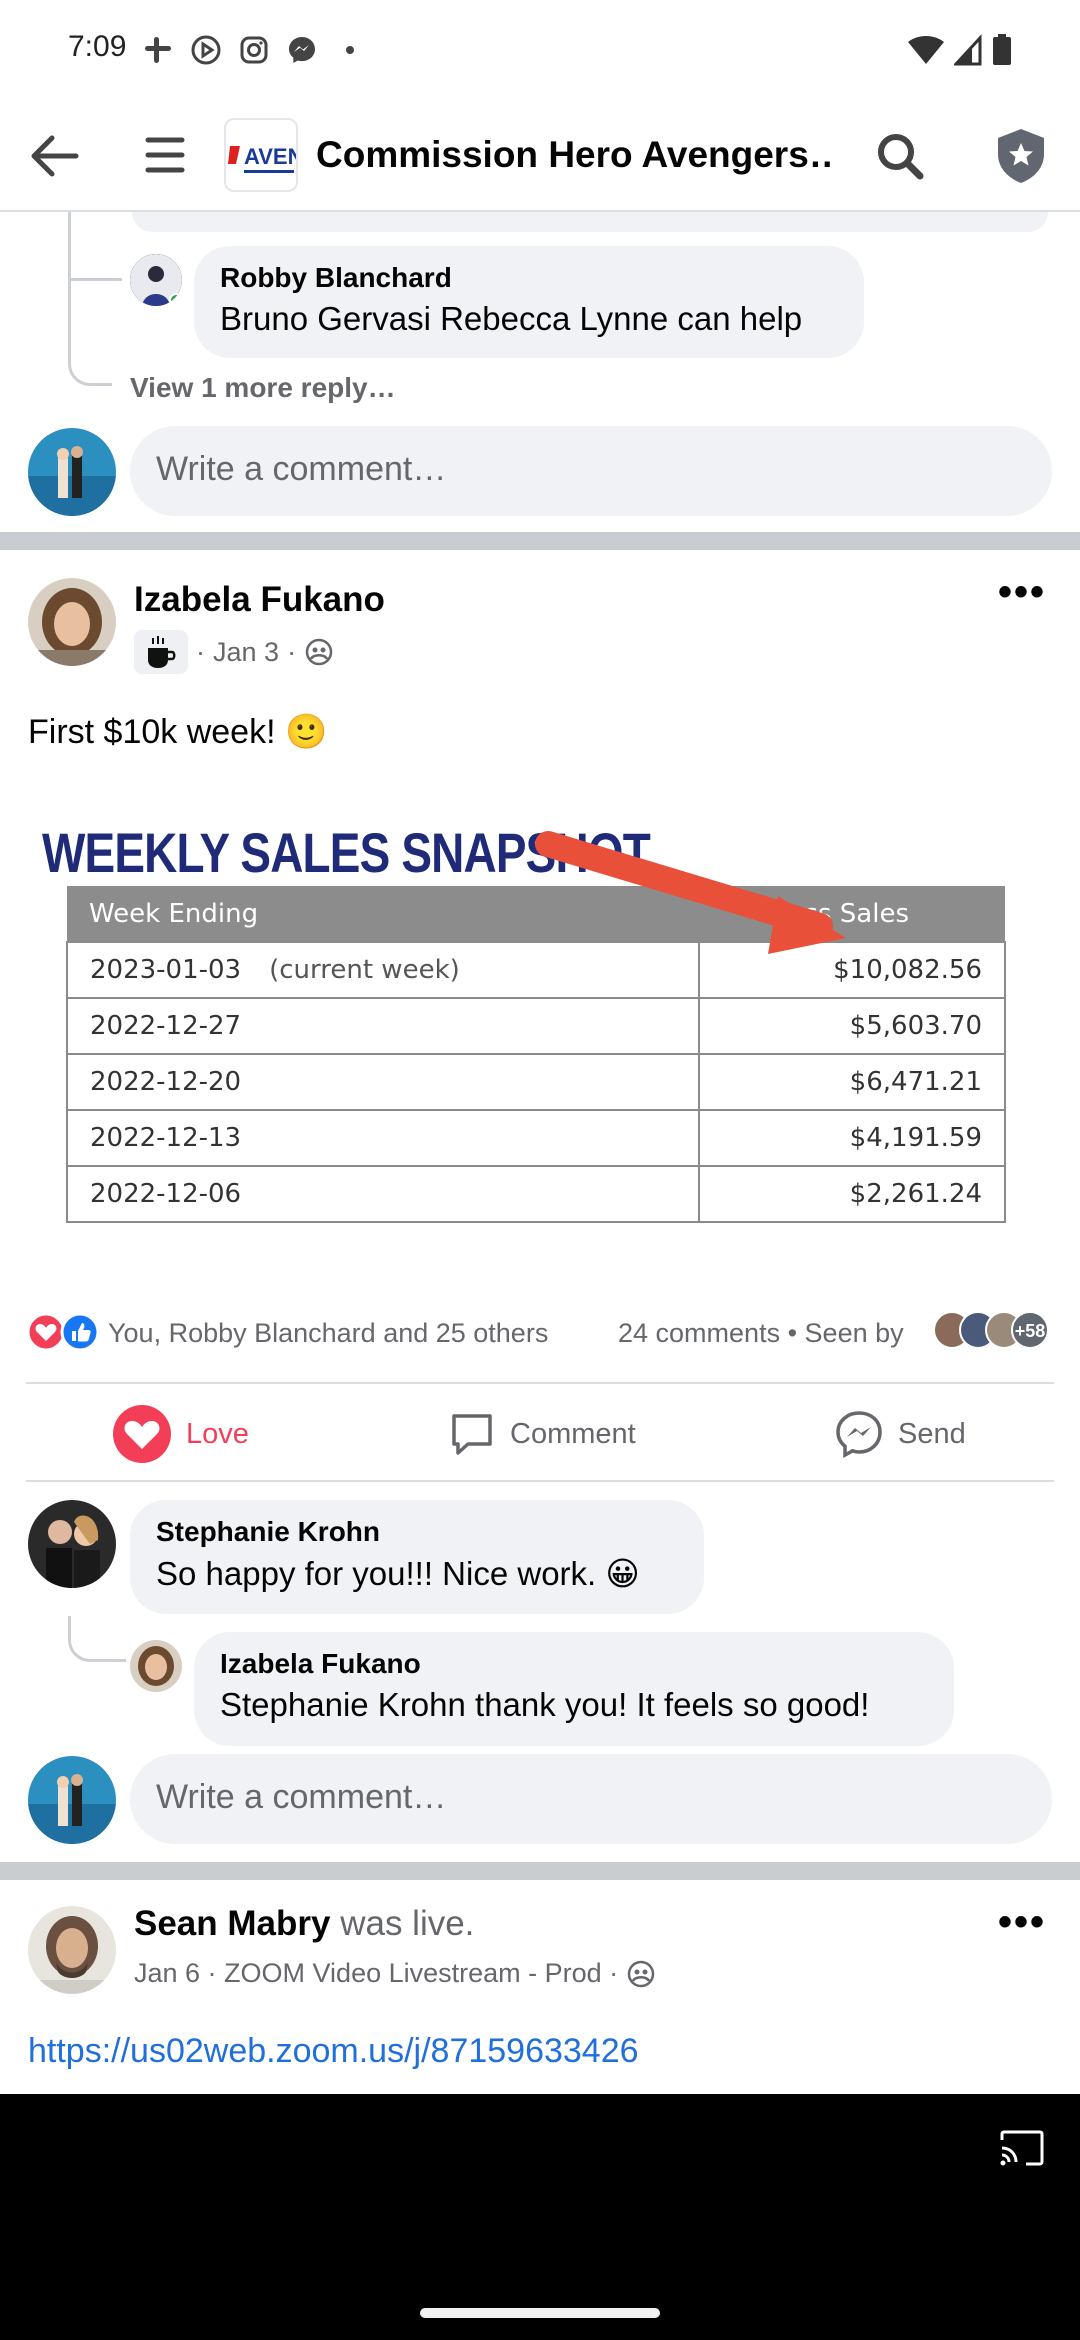 The height and width of the screenshot is (2340, 1080). Describe the element at coordinates (302, 50) in the screenshot. I see `messenger-icon` at that location.